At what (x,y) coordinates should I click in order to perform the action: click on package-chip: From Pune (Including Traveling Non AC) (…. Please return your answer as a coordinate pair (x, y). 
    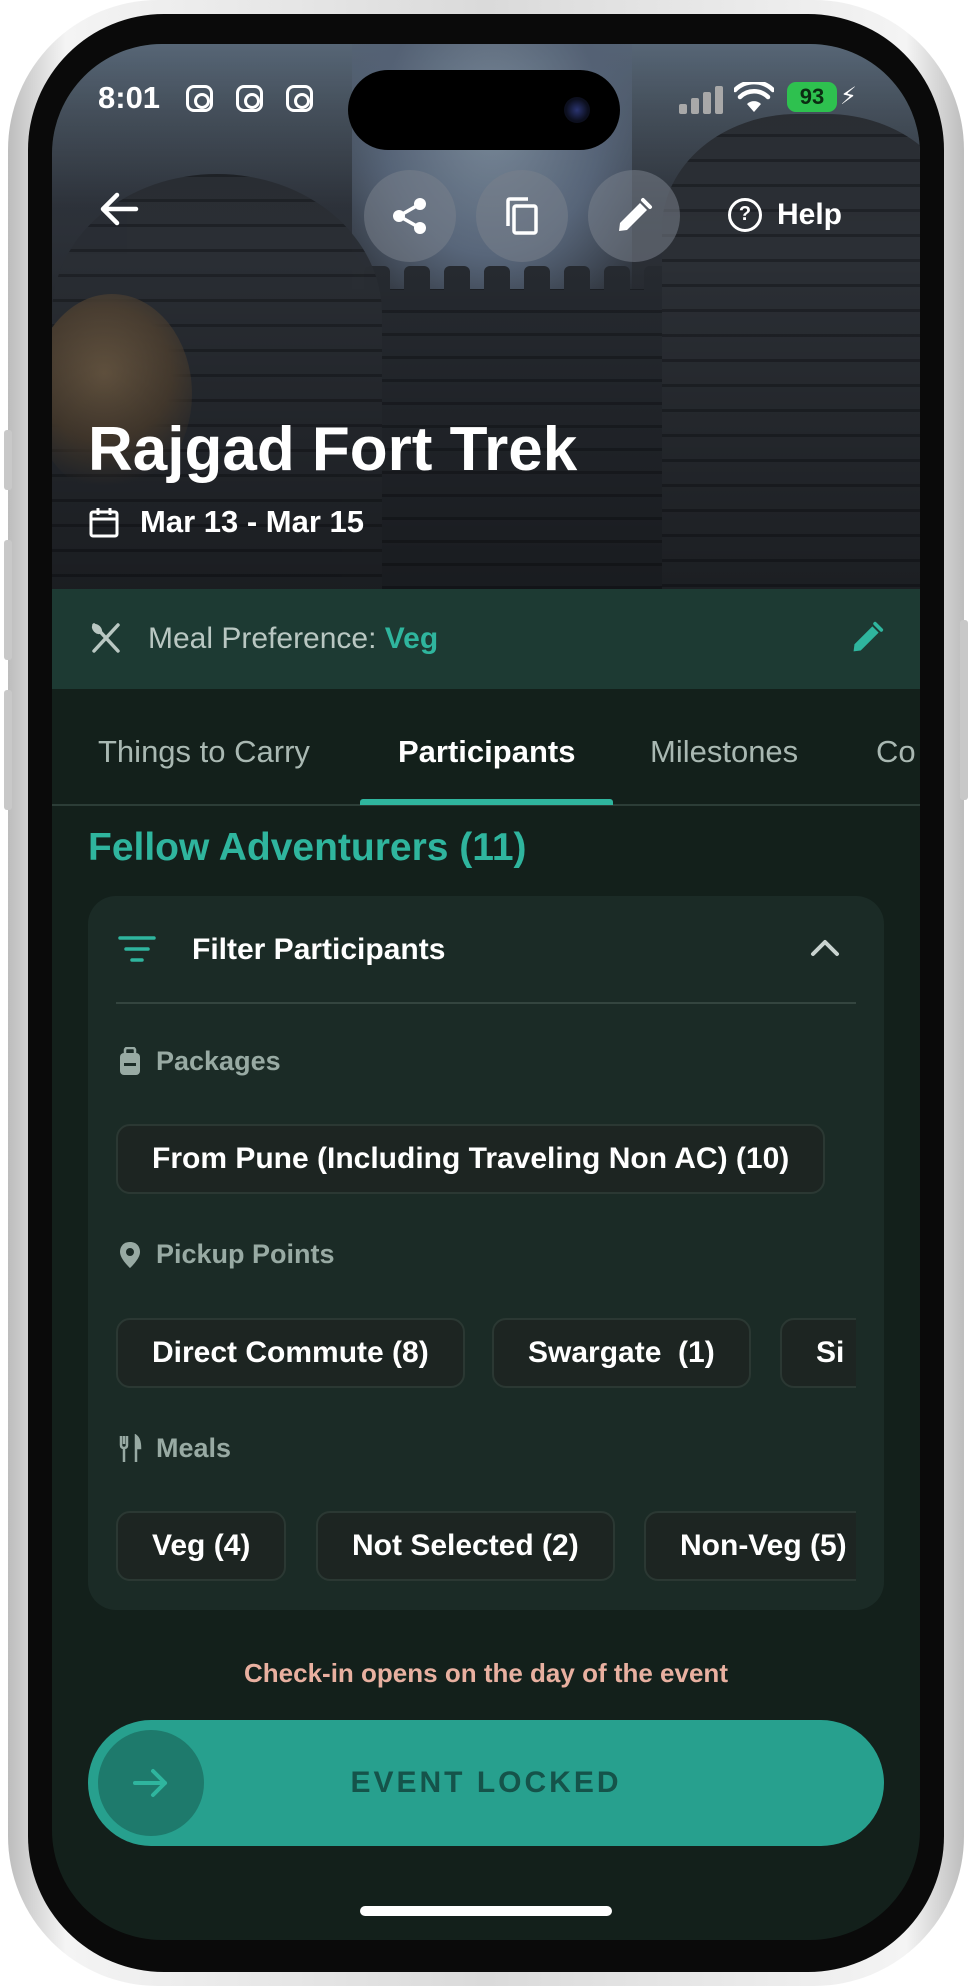
    Looking at the image, I should click on (471, 1159).